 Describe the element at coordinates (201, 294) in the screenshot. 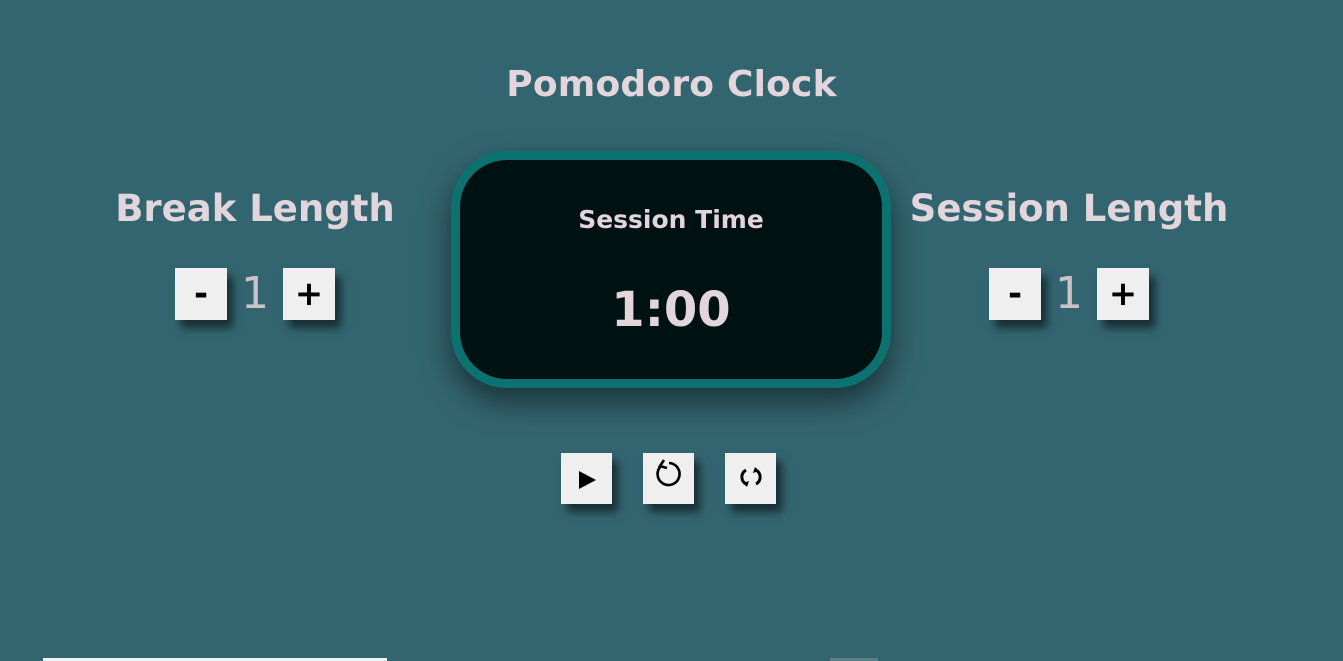

I see `break-decrement-button: -` at that location.